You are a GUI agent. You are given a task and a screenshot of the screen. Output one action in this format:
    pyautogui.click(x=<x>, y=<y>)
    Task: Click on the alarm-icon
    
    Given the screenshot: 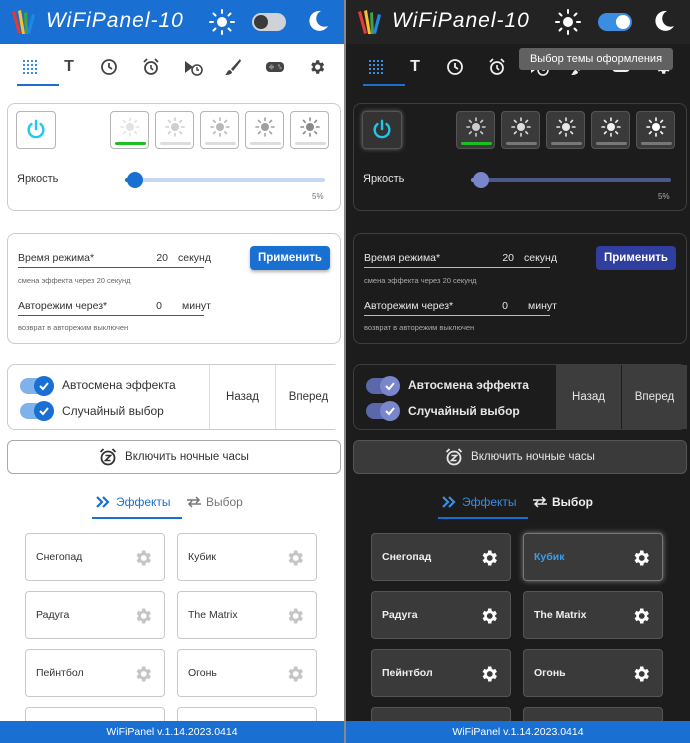 What is the action you would take?
    pyautogui.click(x=497, y=66)
    